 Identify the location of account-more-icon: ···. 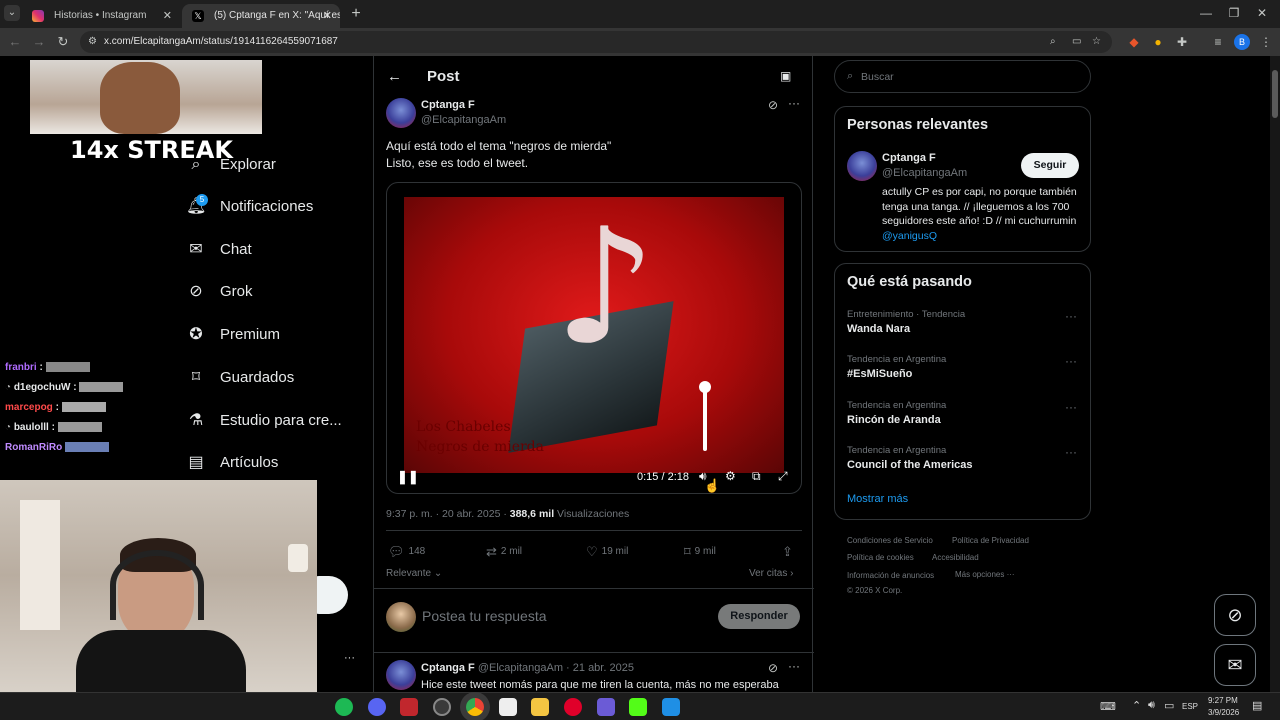
(349, 658).